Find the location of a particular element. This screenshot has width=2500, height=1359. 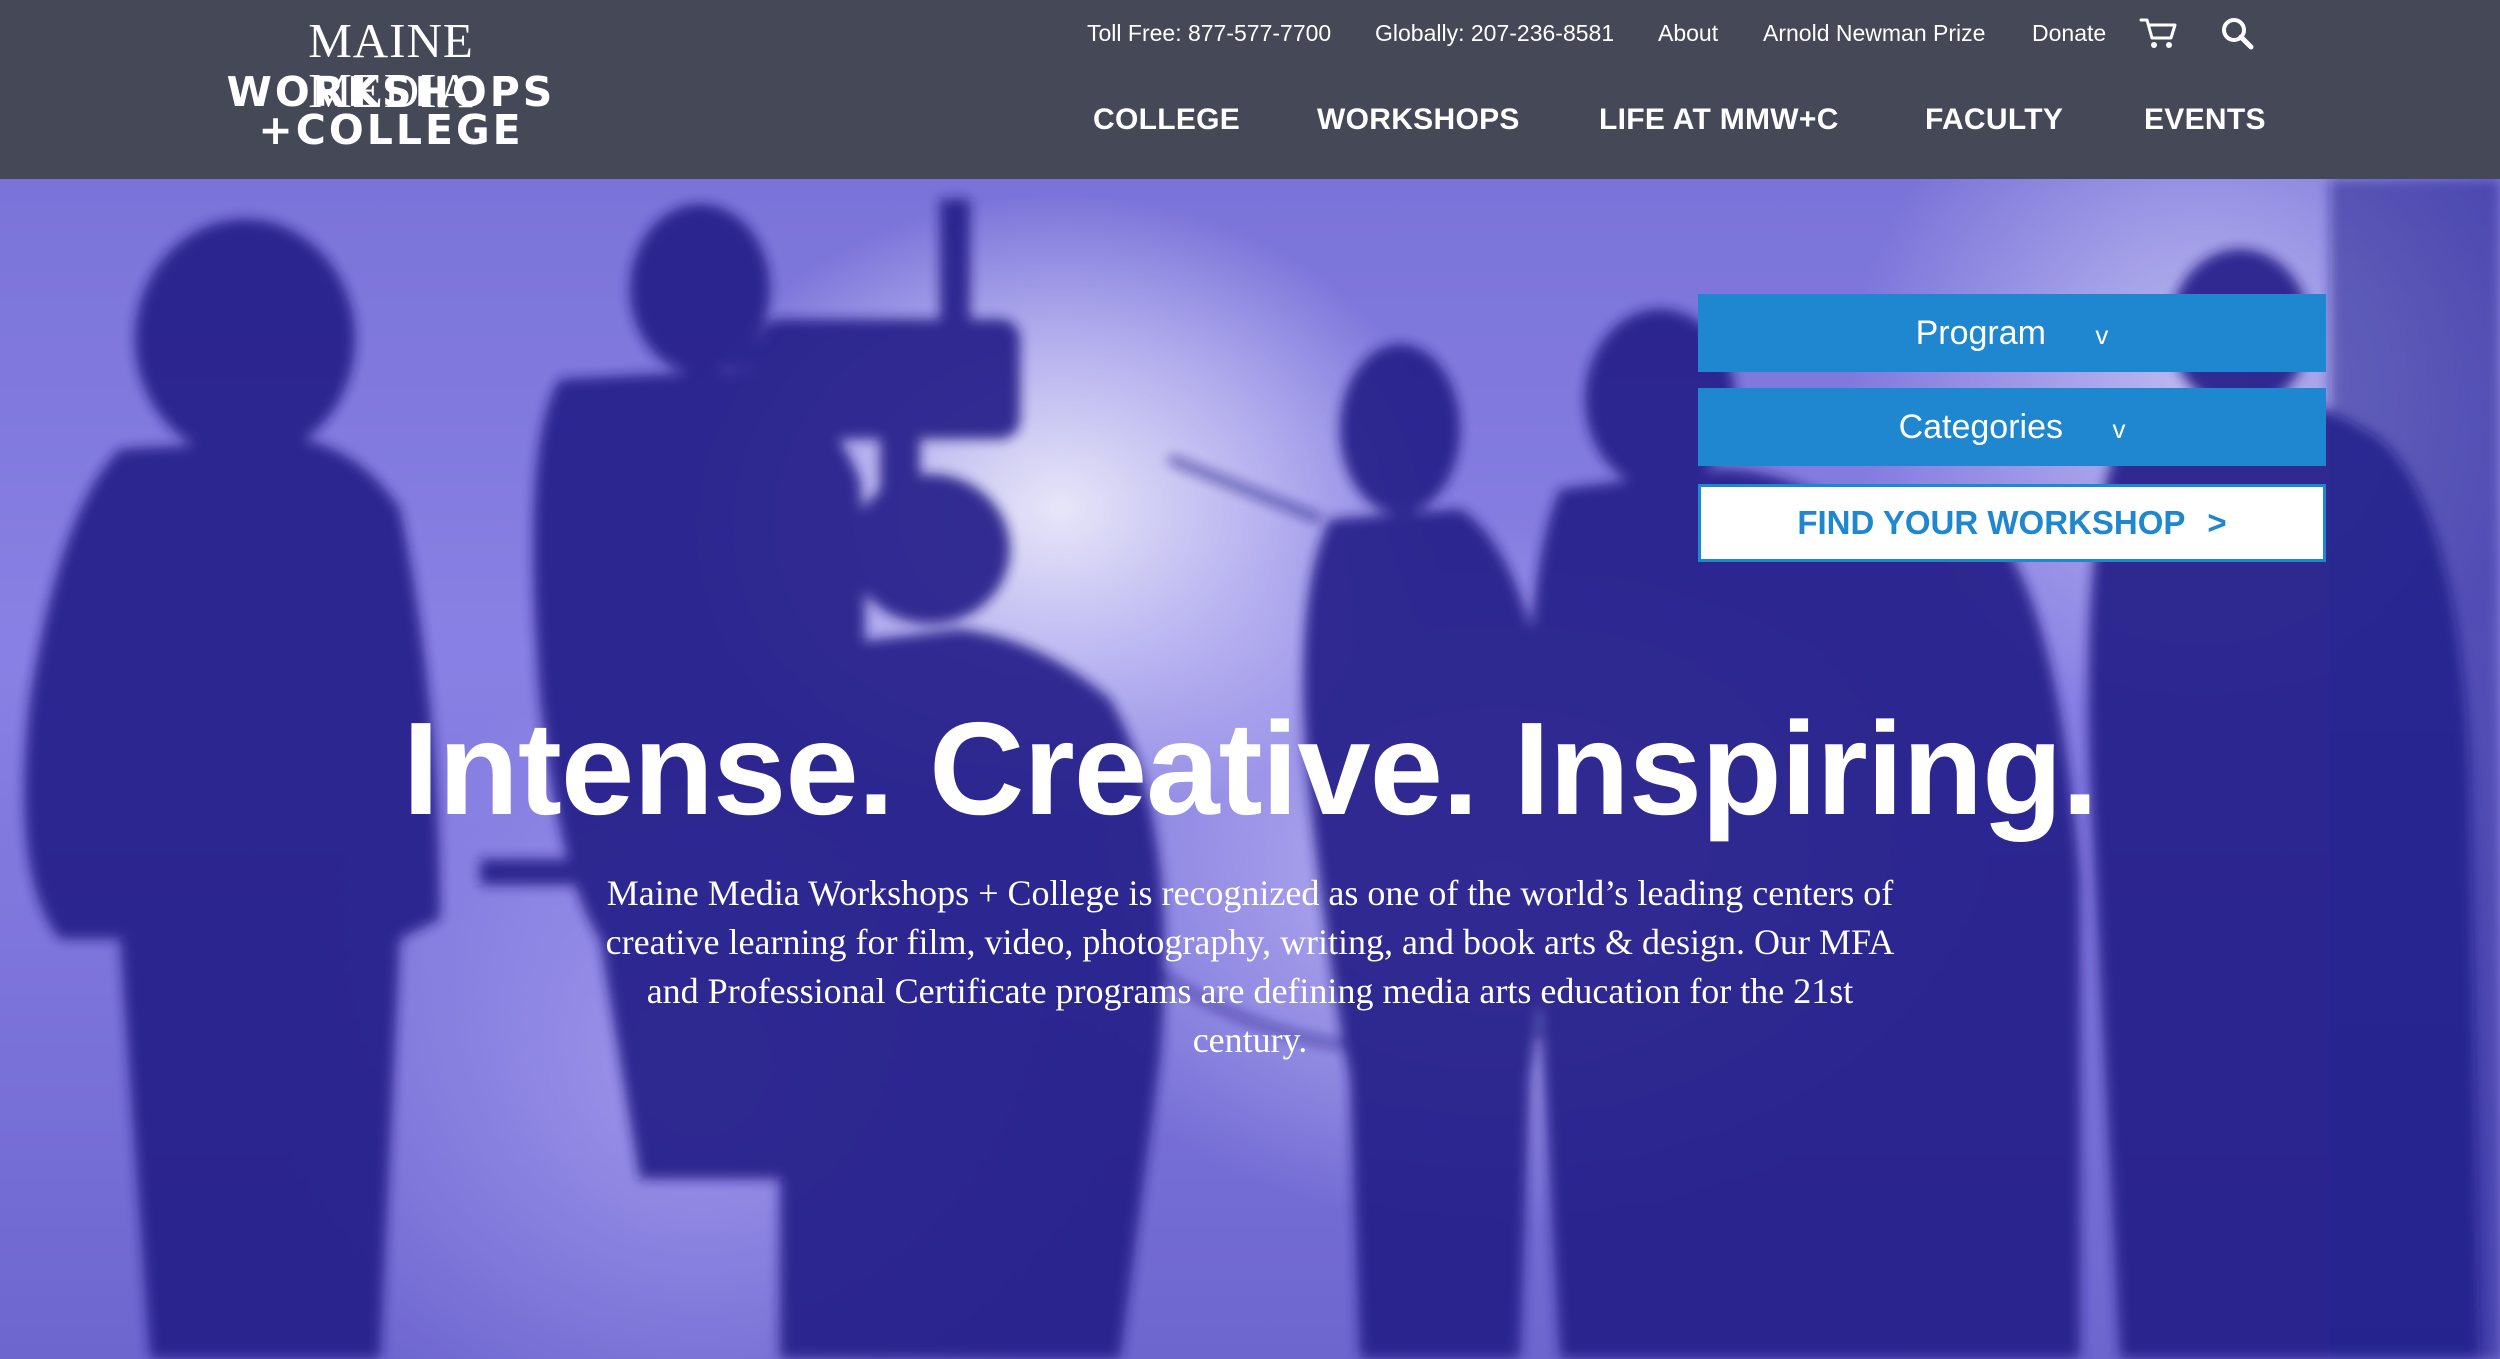

nav-events: EVENTS is located at coordinates (2205, 120).